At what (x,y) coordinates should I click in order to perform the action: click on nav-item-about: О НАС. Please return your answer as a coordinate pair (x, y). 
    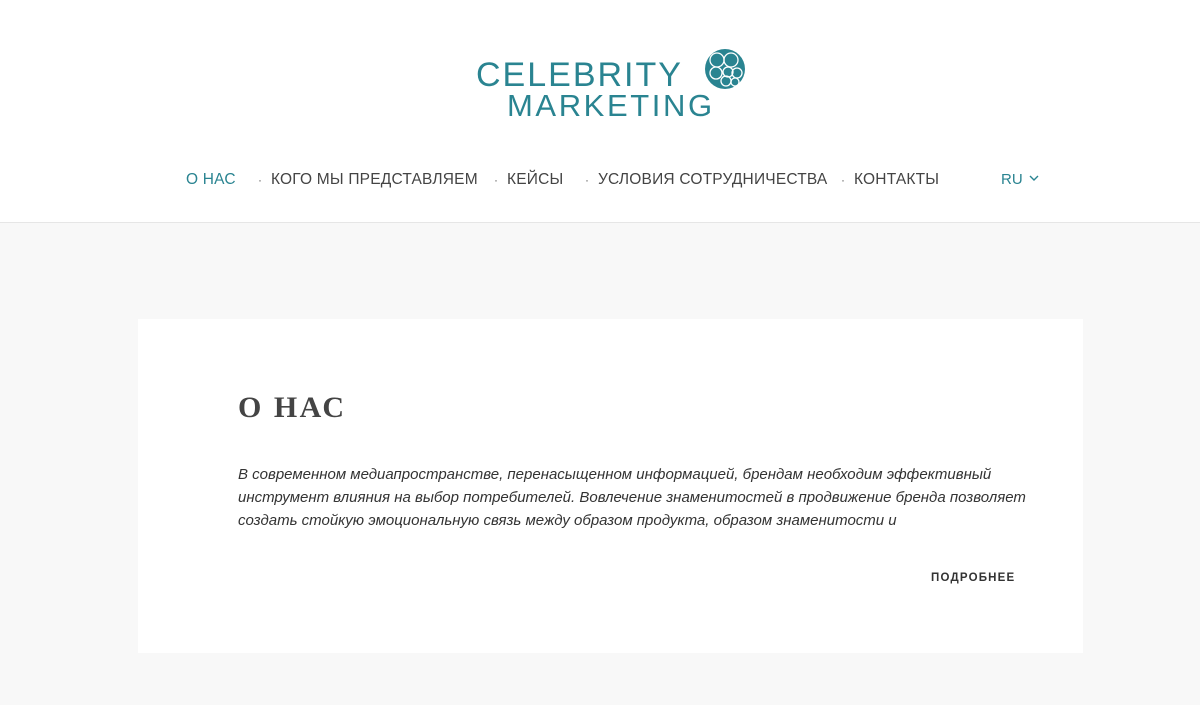
    Looking at the image, I should click on (211, 180).